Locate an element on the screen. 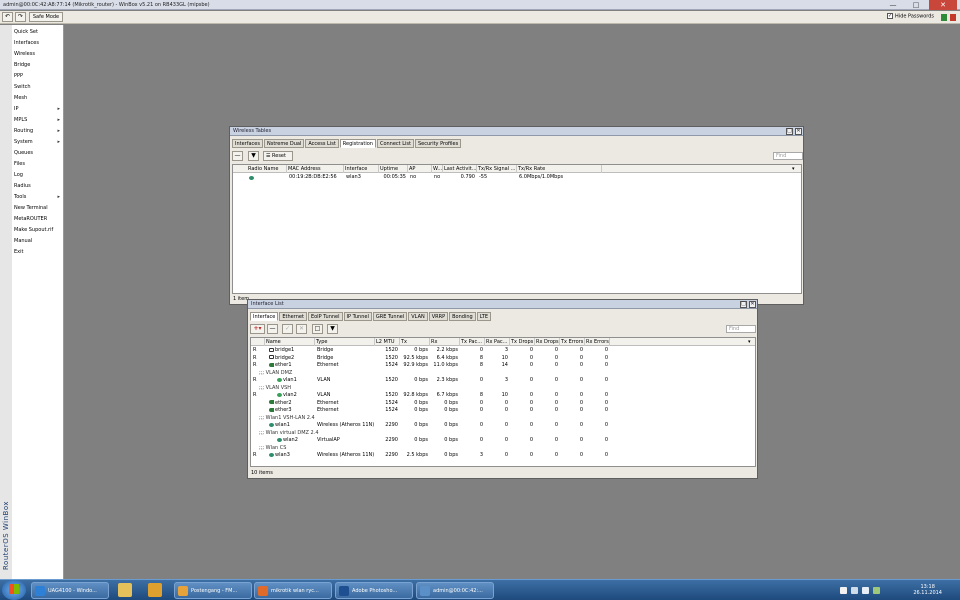 The height and width of the screenshot is (600, 960). maximize-button: □ is located at coordinates (916, 5).